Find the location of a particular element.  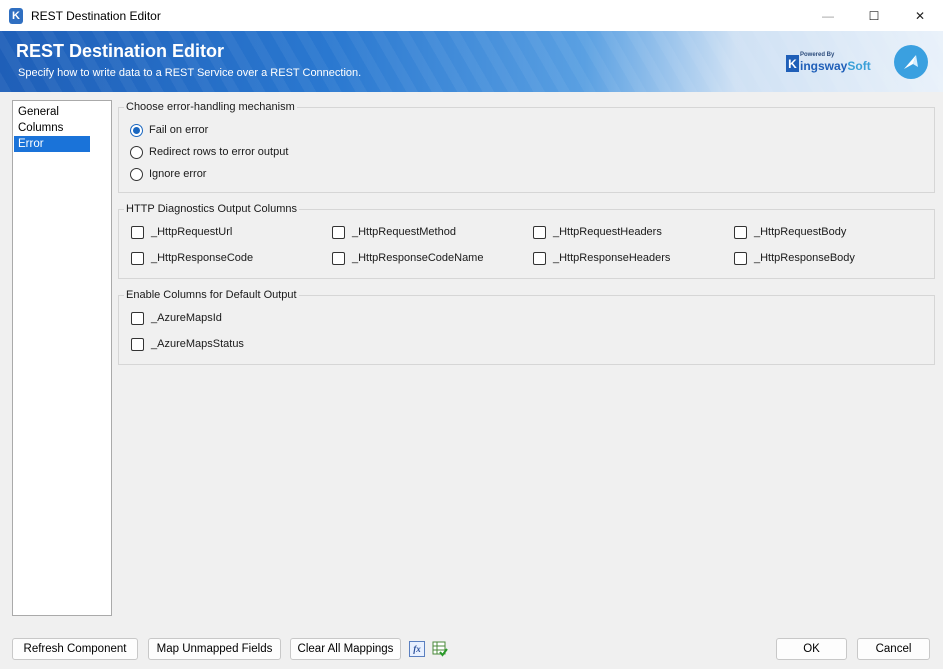

checkbox-label: _HttpRequestMethod is located at coordinates (404, 232).